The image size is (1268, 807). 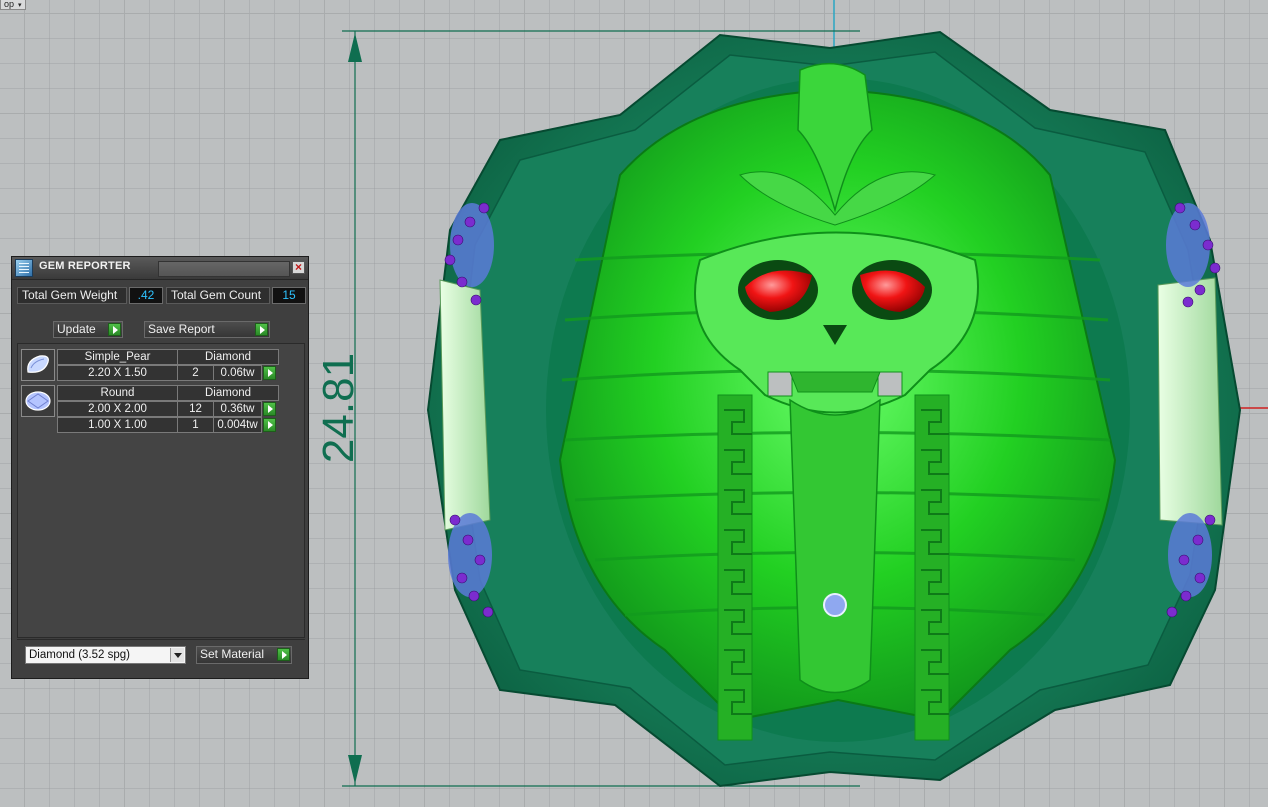 I want to click on gem-reporter-app-icon, so click(x=24, y=268).